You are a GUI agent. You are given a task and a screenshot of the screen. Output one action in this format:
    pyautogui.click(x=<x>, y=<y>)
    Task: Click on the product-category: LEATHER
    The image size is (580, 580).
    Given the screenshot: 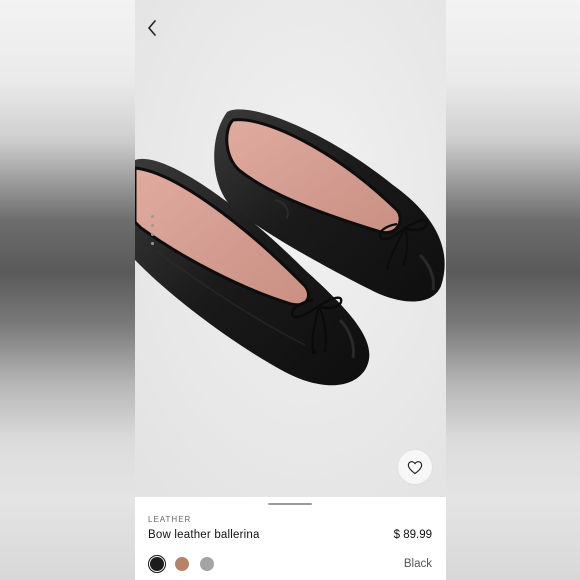 What is the action you would take?
    pyautogui.click(x=170, y=519)
    